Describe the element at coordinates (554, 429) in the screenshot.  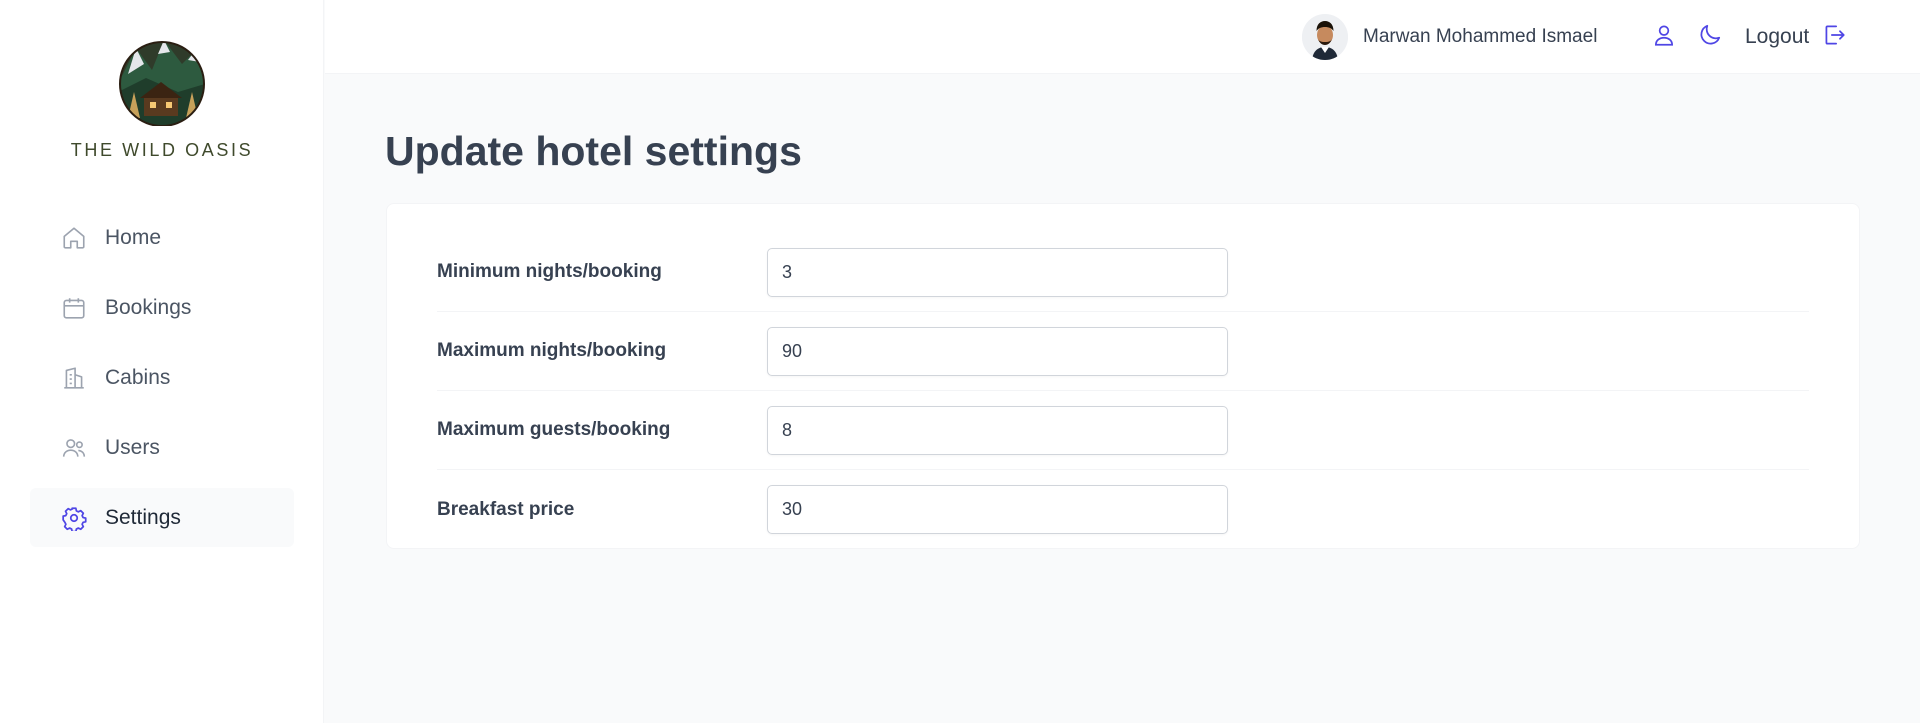
I see `max-guests-label: Maximum guests/booking` at that location.